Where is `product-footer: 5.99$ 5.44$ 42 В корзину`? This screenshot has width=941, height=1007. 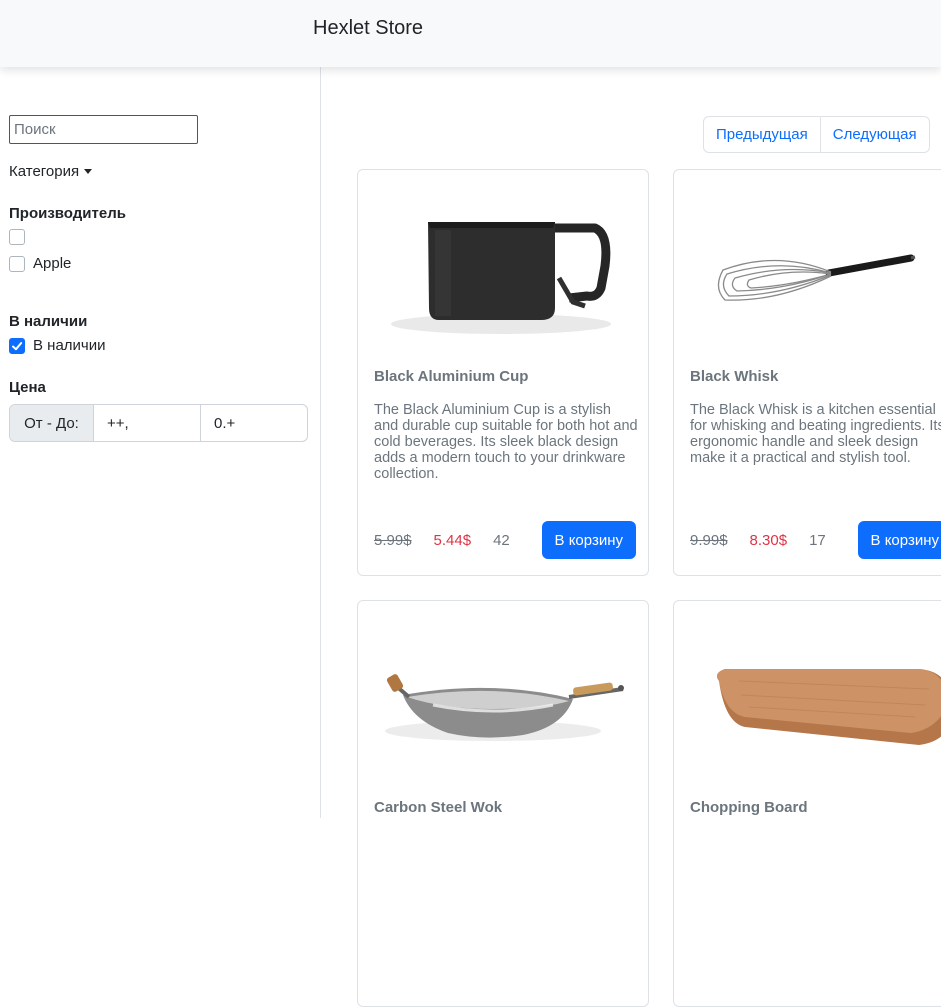 product-footer: 5.99$ 5.44$ 42 В корзину is located at coordinates (505, 540).